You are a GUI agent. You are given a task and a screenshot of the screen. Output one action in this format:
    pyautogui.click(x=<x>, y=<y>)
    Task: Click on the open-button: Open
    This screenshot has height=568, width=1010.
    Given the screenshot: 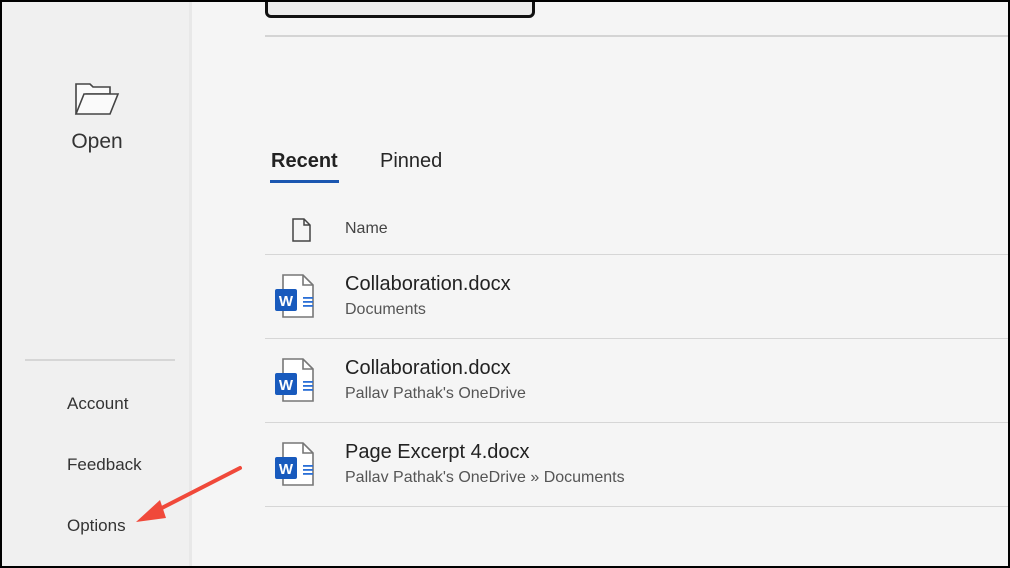 What is the action you would take?
    pyautogui.click(x=97, y=118)
    